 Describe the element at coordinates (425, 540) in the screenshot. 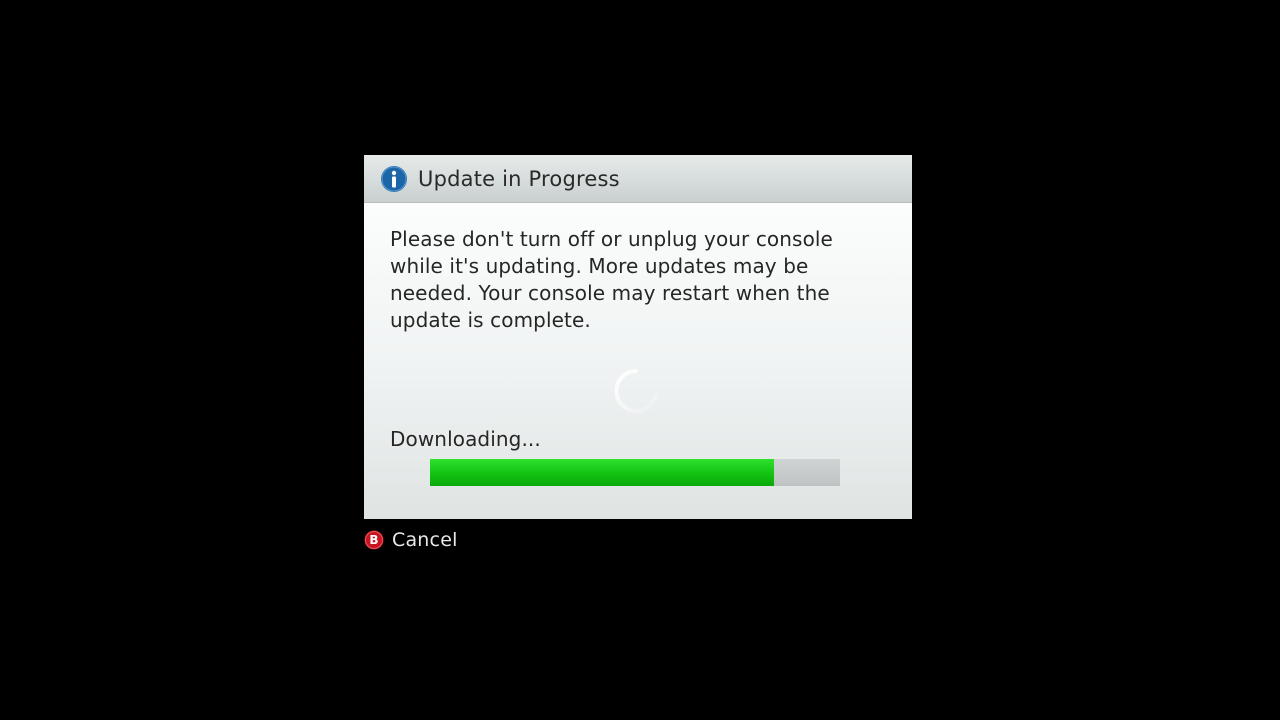

I see `cancel-label: Cancel` at that location.